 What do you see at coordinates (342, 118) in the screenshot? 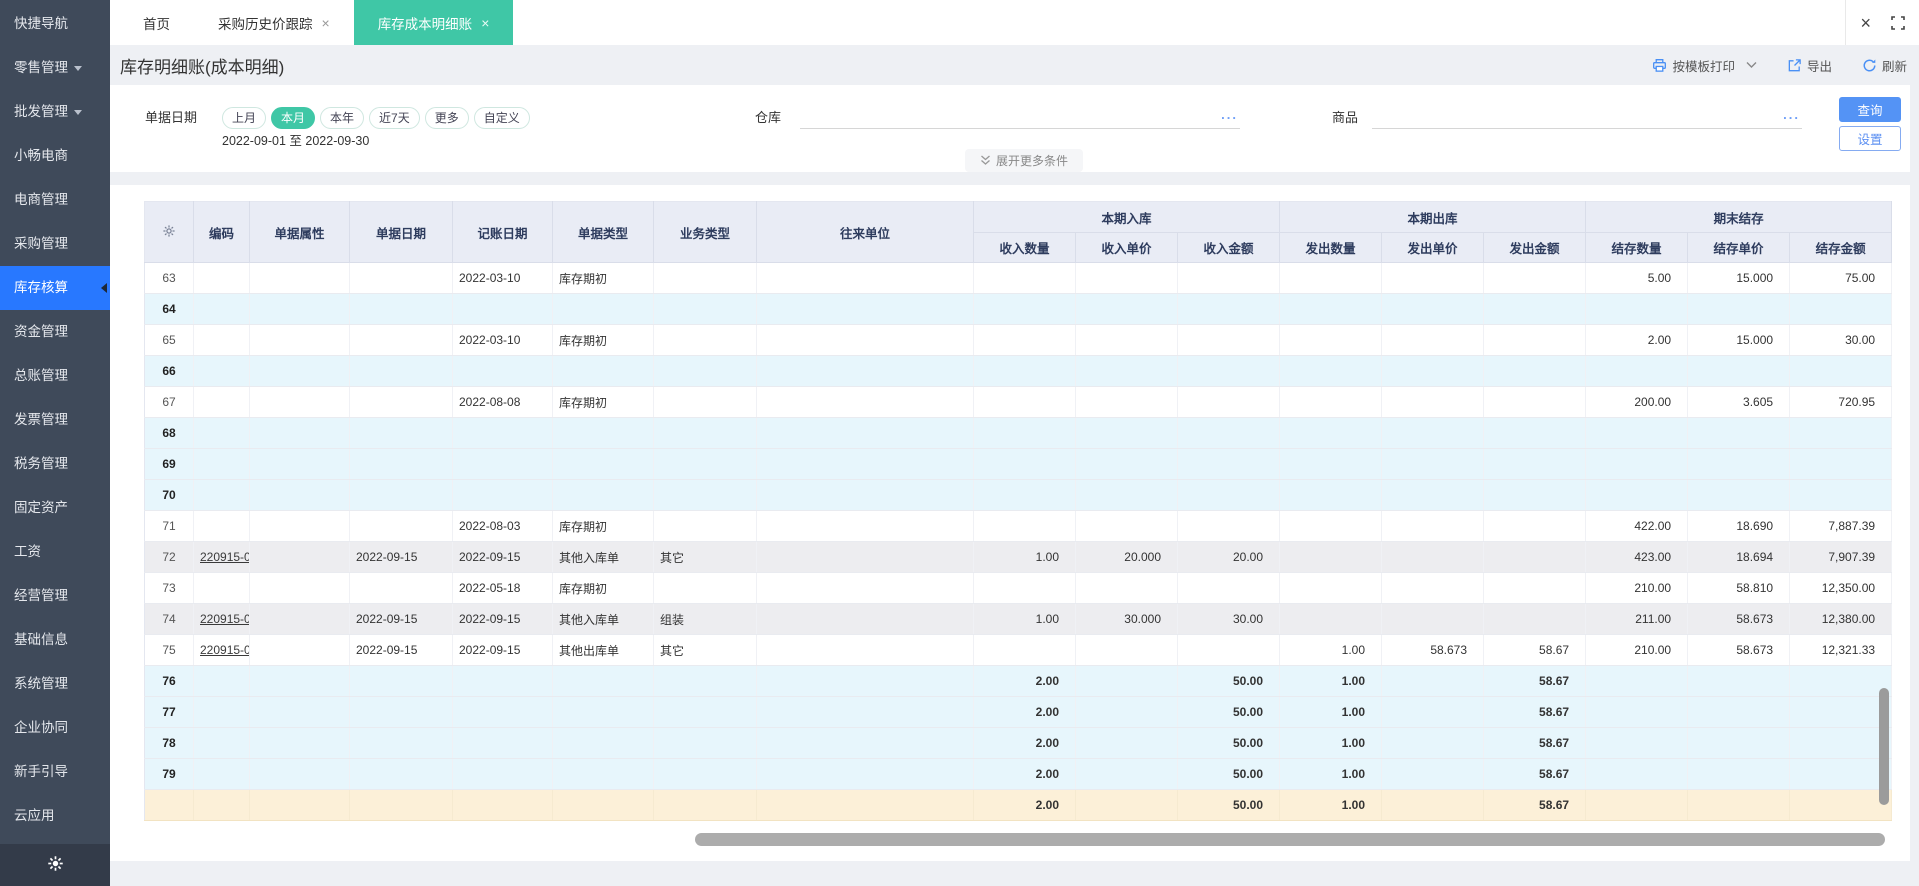
I see `date-chip-本年: 本年` at bounding box center [342, 118].